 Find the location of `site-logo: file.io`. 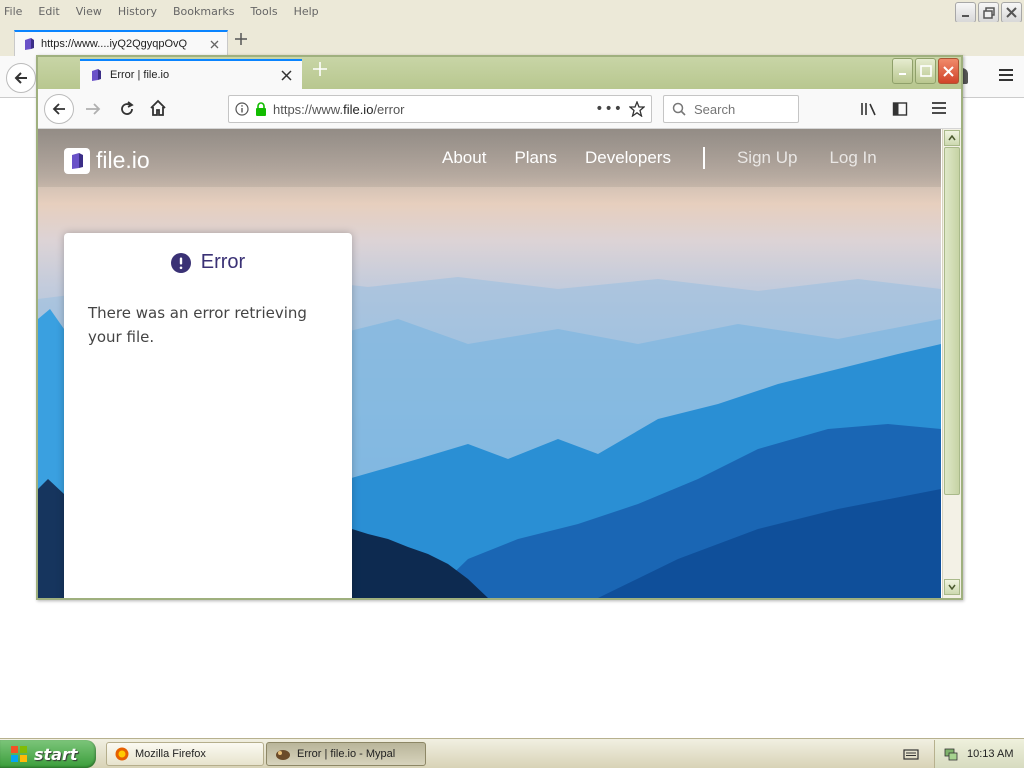

site-logo: file.io is located at coordinates (107, 160).